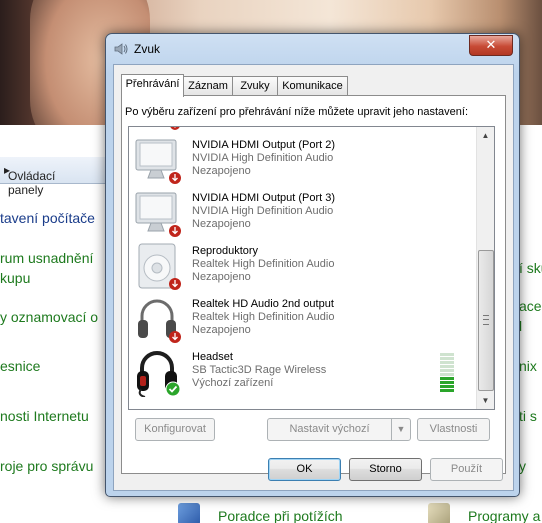  What do you see at coordinates (312, 86) in the screenshot?
I see `tab-communications: Komunikace` at bounding box center [312, 86].